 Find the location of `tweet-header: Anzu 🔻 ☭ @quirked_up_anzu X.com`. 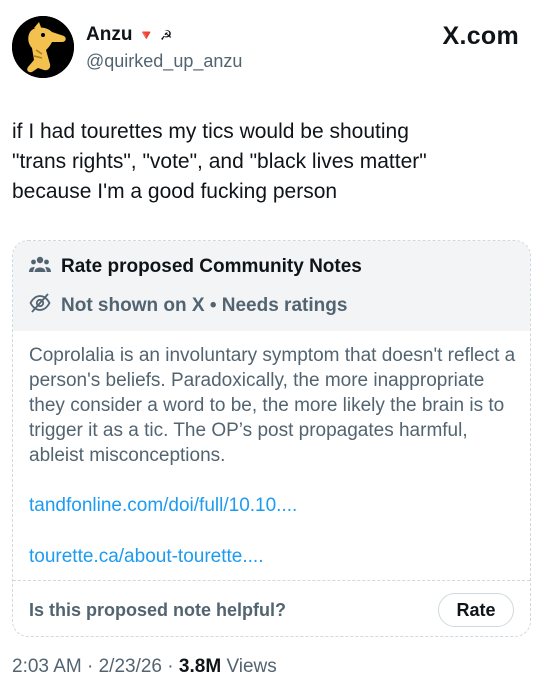

tweet-header: Anzu 🔻 ☭ @quirked_up_anzu X.com is located at coordinates (272, 49).